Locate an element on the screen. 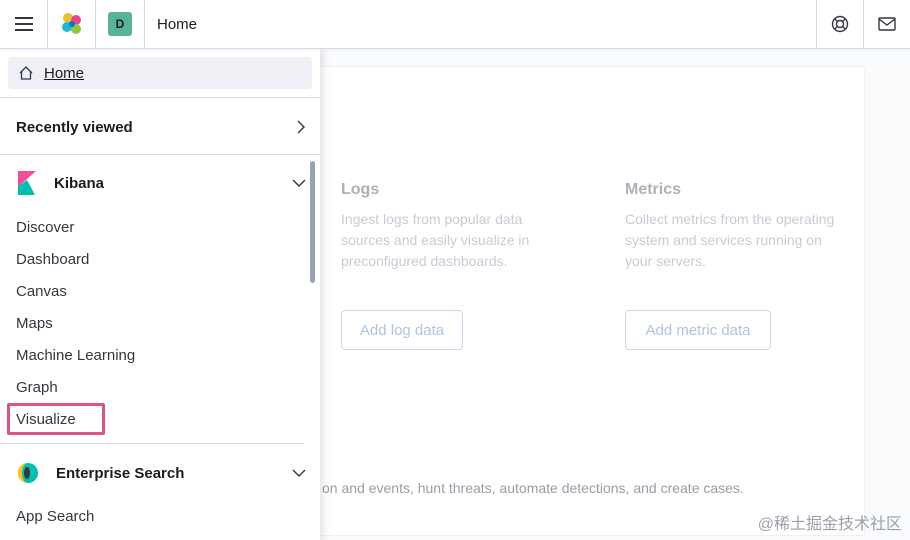 The image size is (910, 540). nav-home-link: Home is located at coordinates (160, 73).